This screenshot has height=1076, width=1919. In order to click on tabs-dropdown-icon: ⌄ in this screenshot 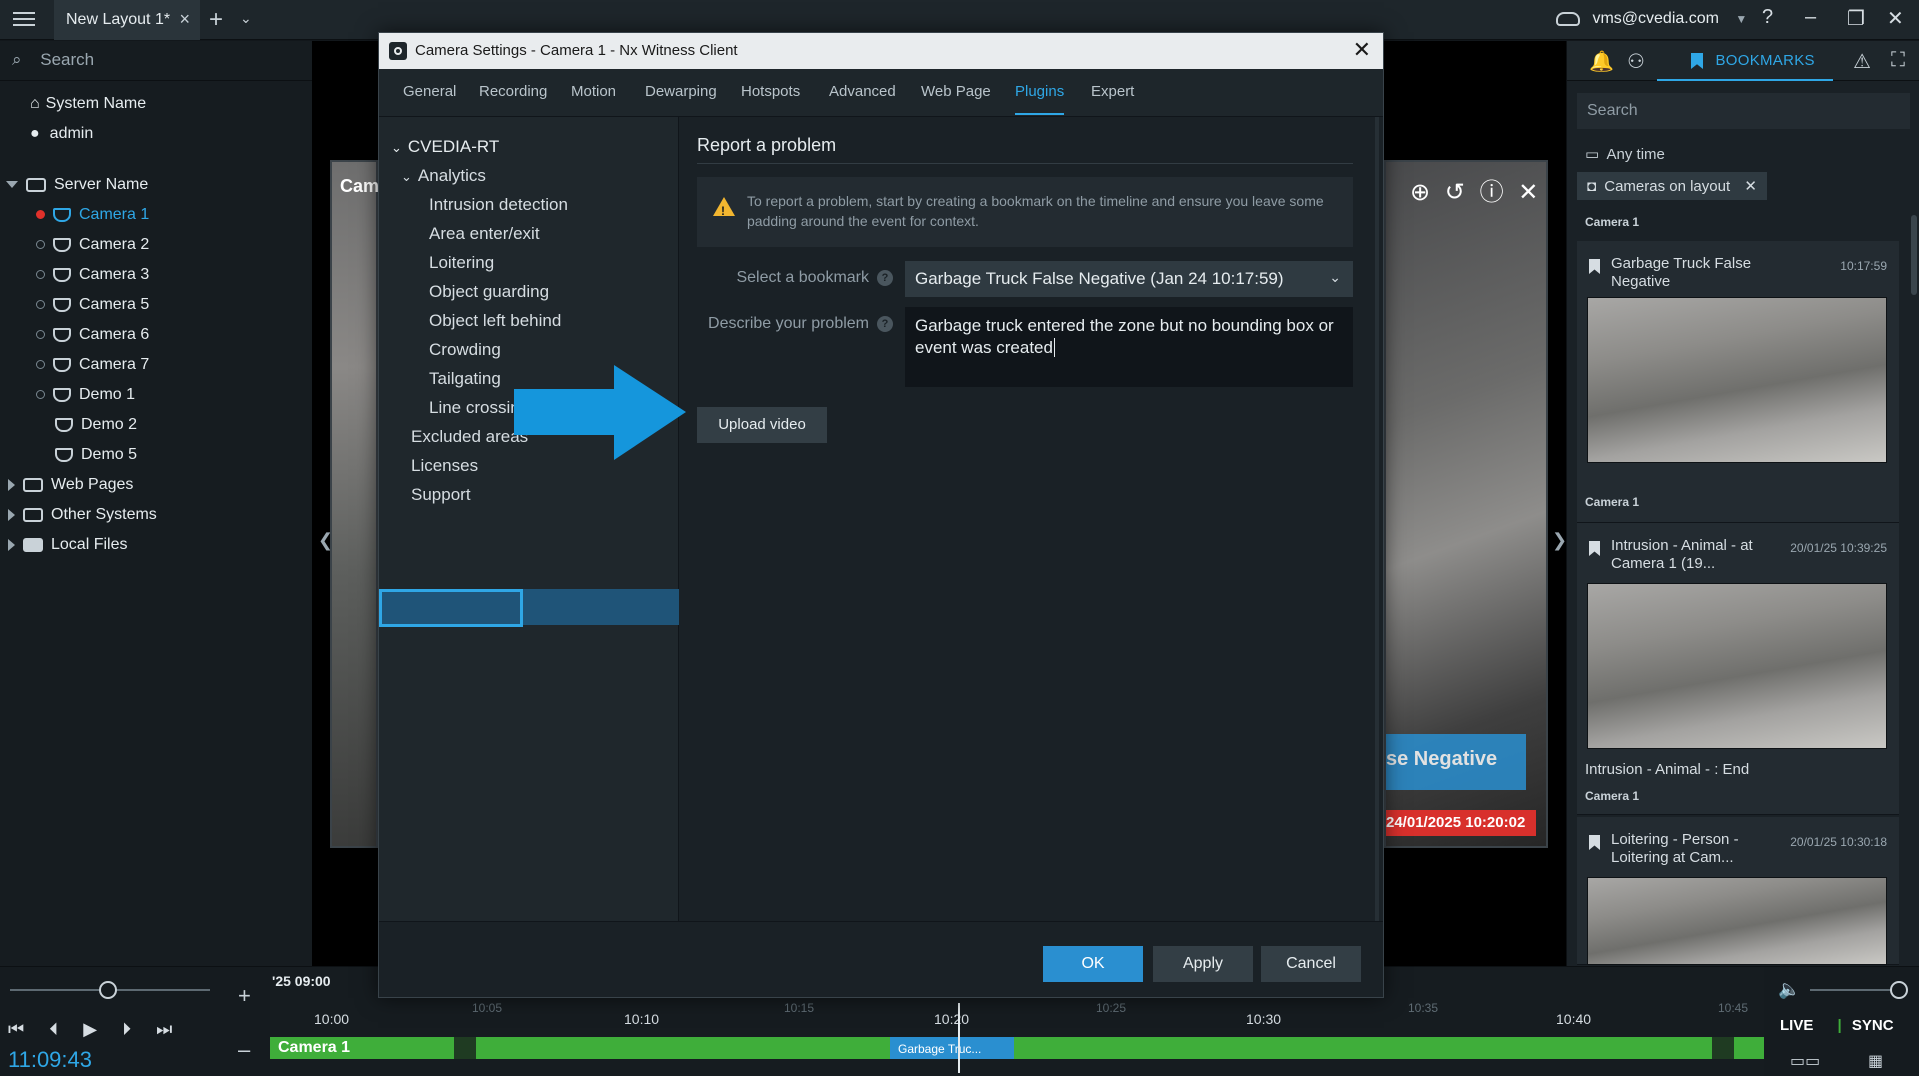, I will do `click(246, 18)`.